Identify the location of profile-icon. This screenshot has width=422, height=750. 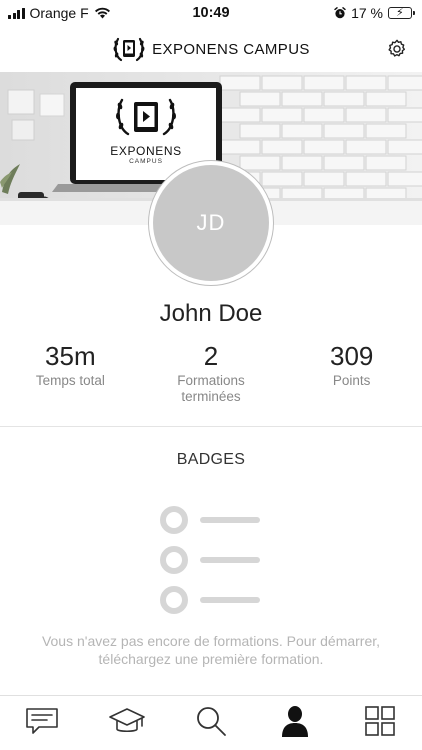
(295, 721).